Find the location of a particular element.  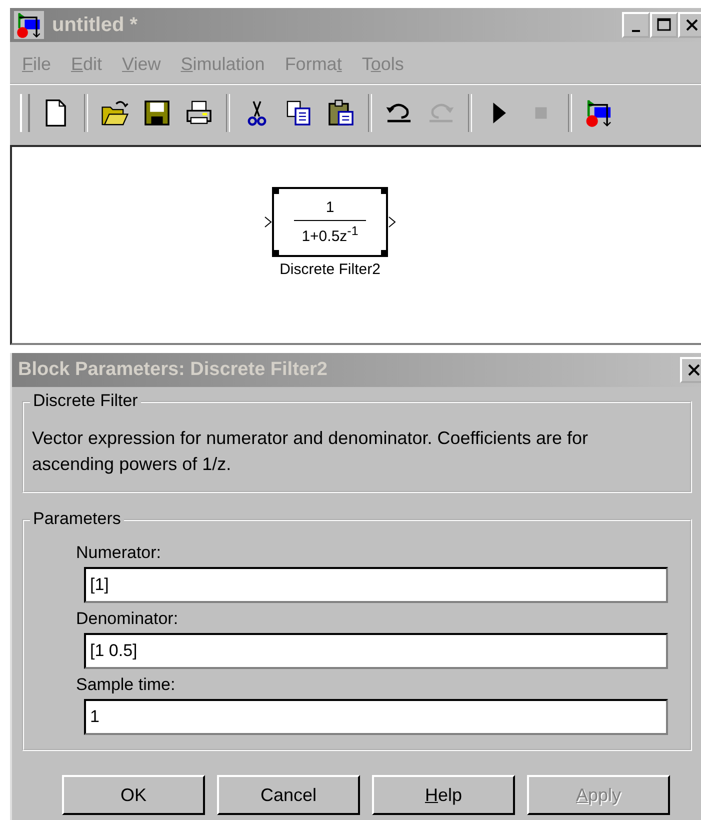

app-icon is located at coordinates (29, 25).